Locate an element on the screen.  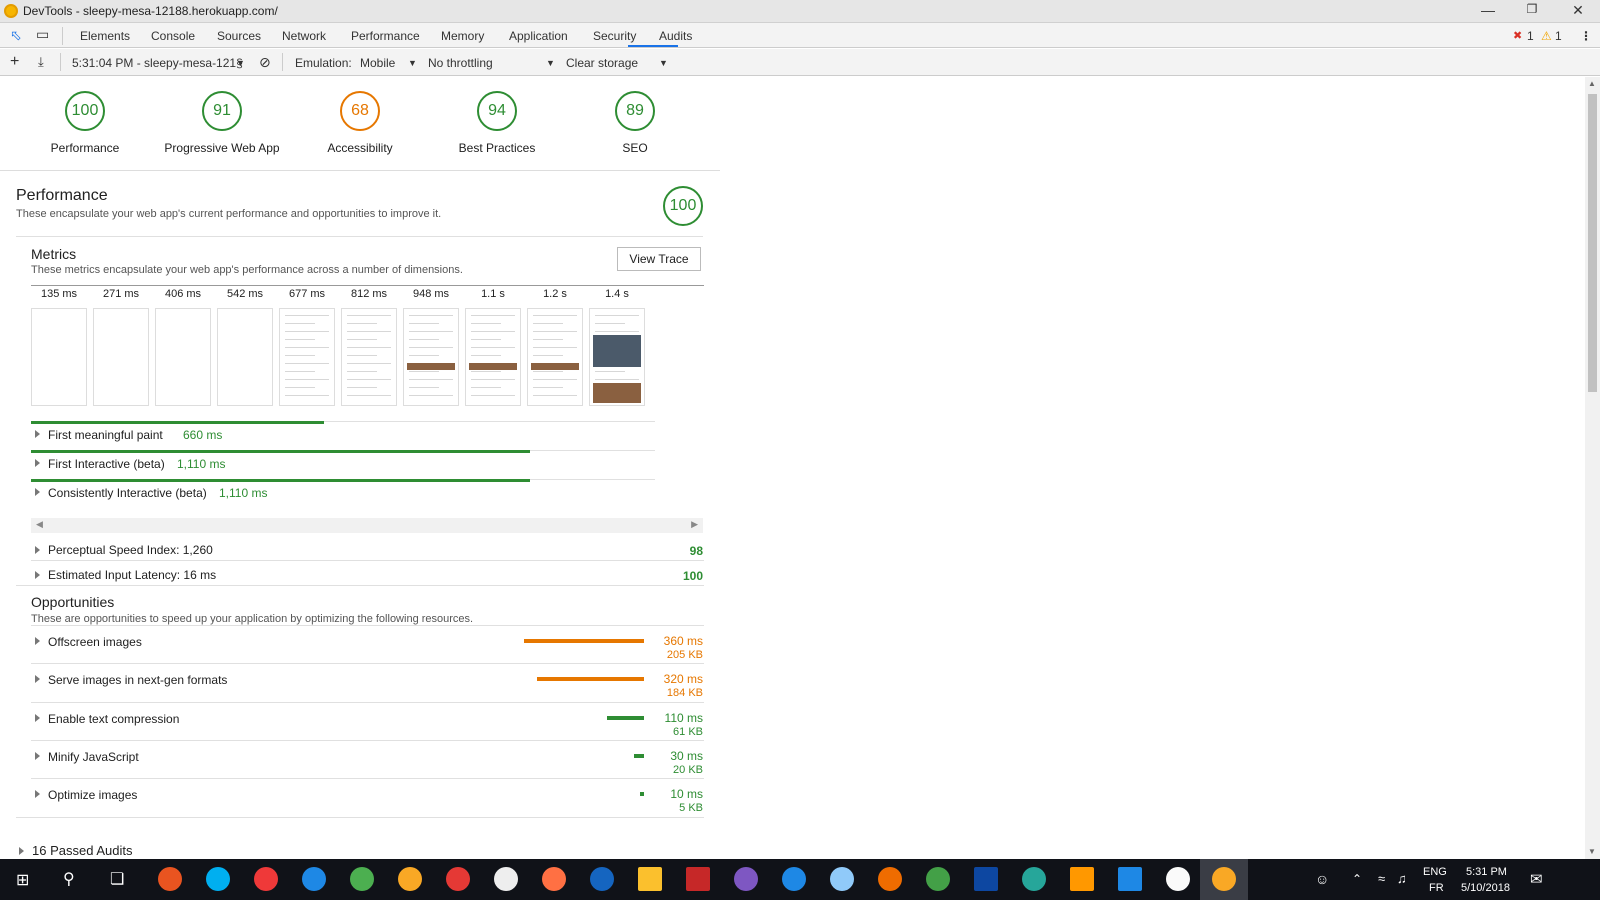
task-view-icon: ❏ is located at coordinates (117, 879).